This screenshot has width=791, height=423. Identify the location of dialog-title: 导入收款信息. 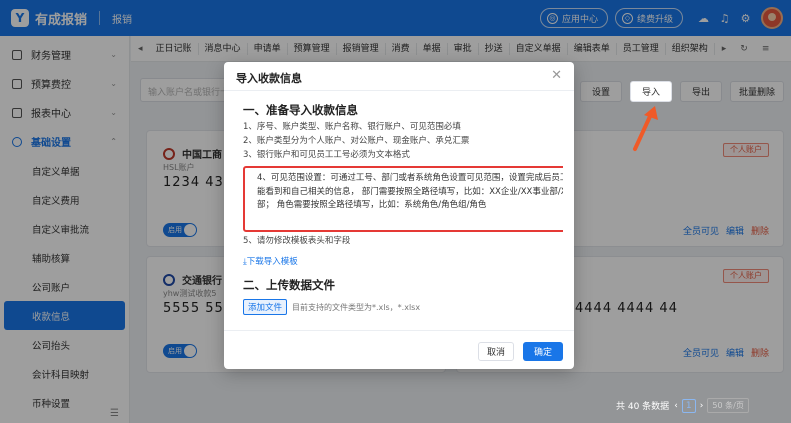
(269, 78).